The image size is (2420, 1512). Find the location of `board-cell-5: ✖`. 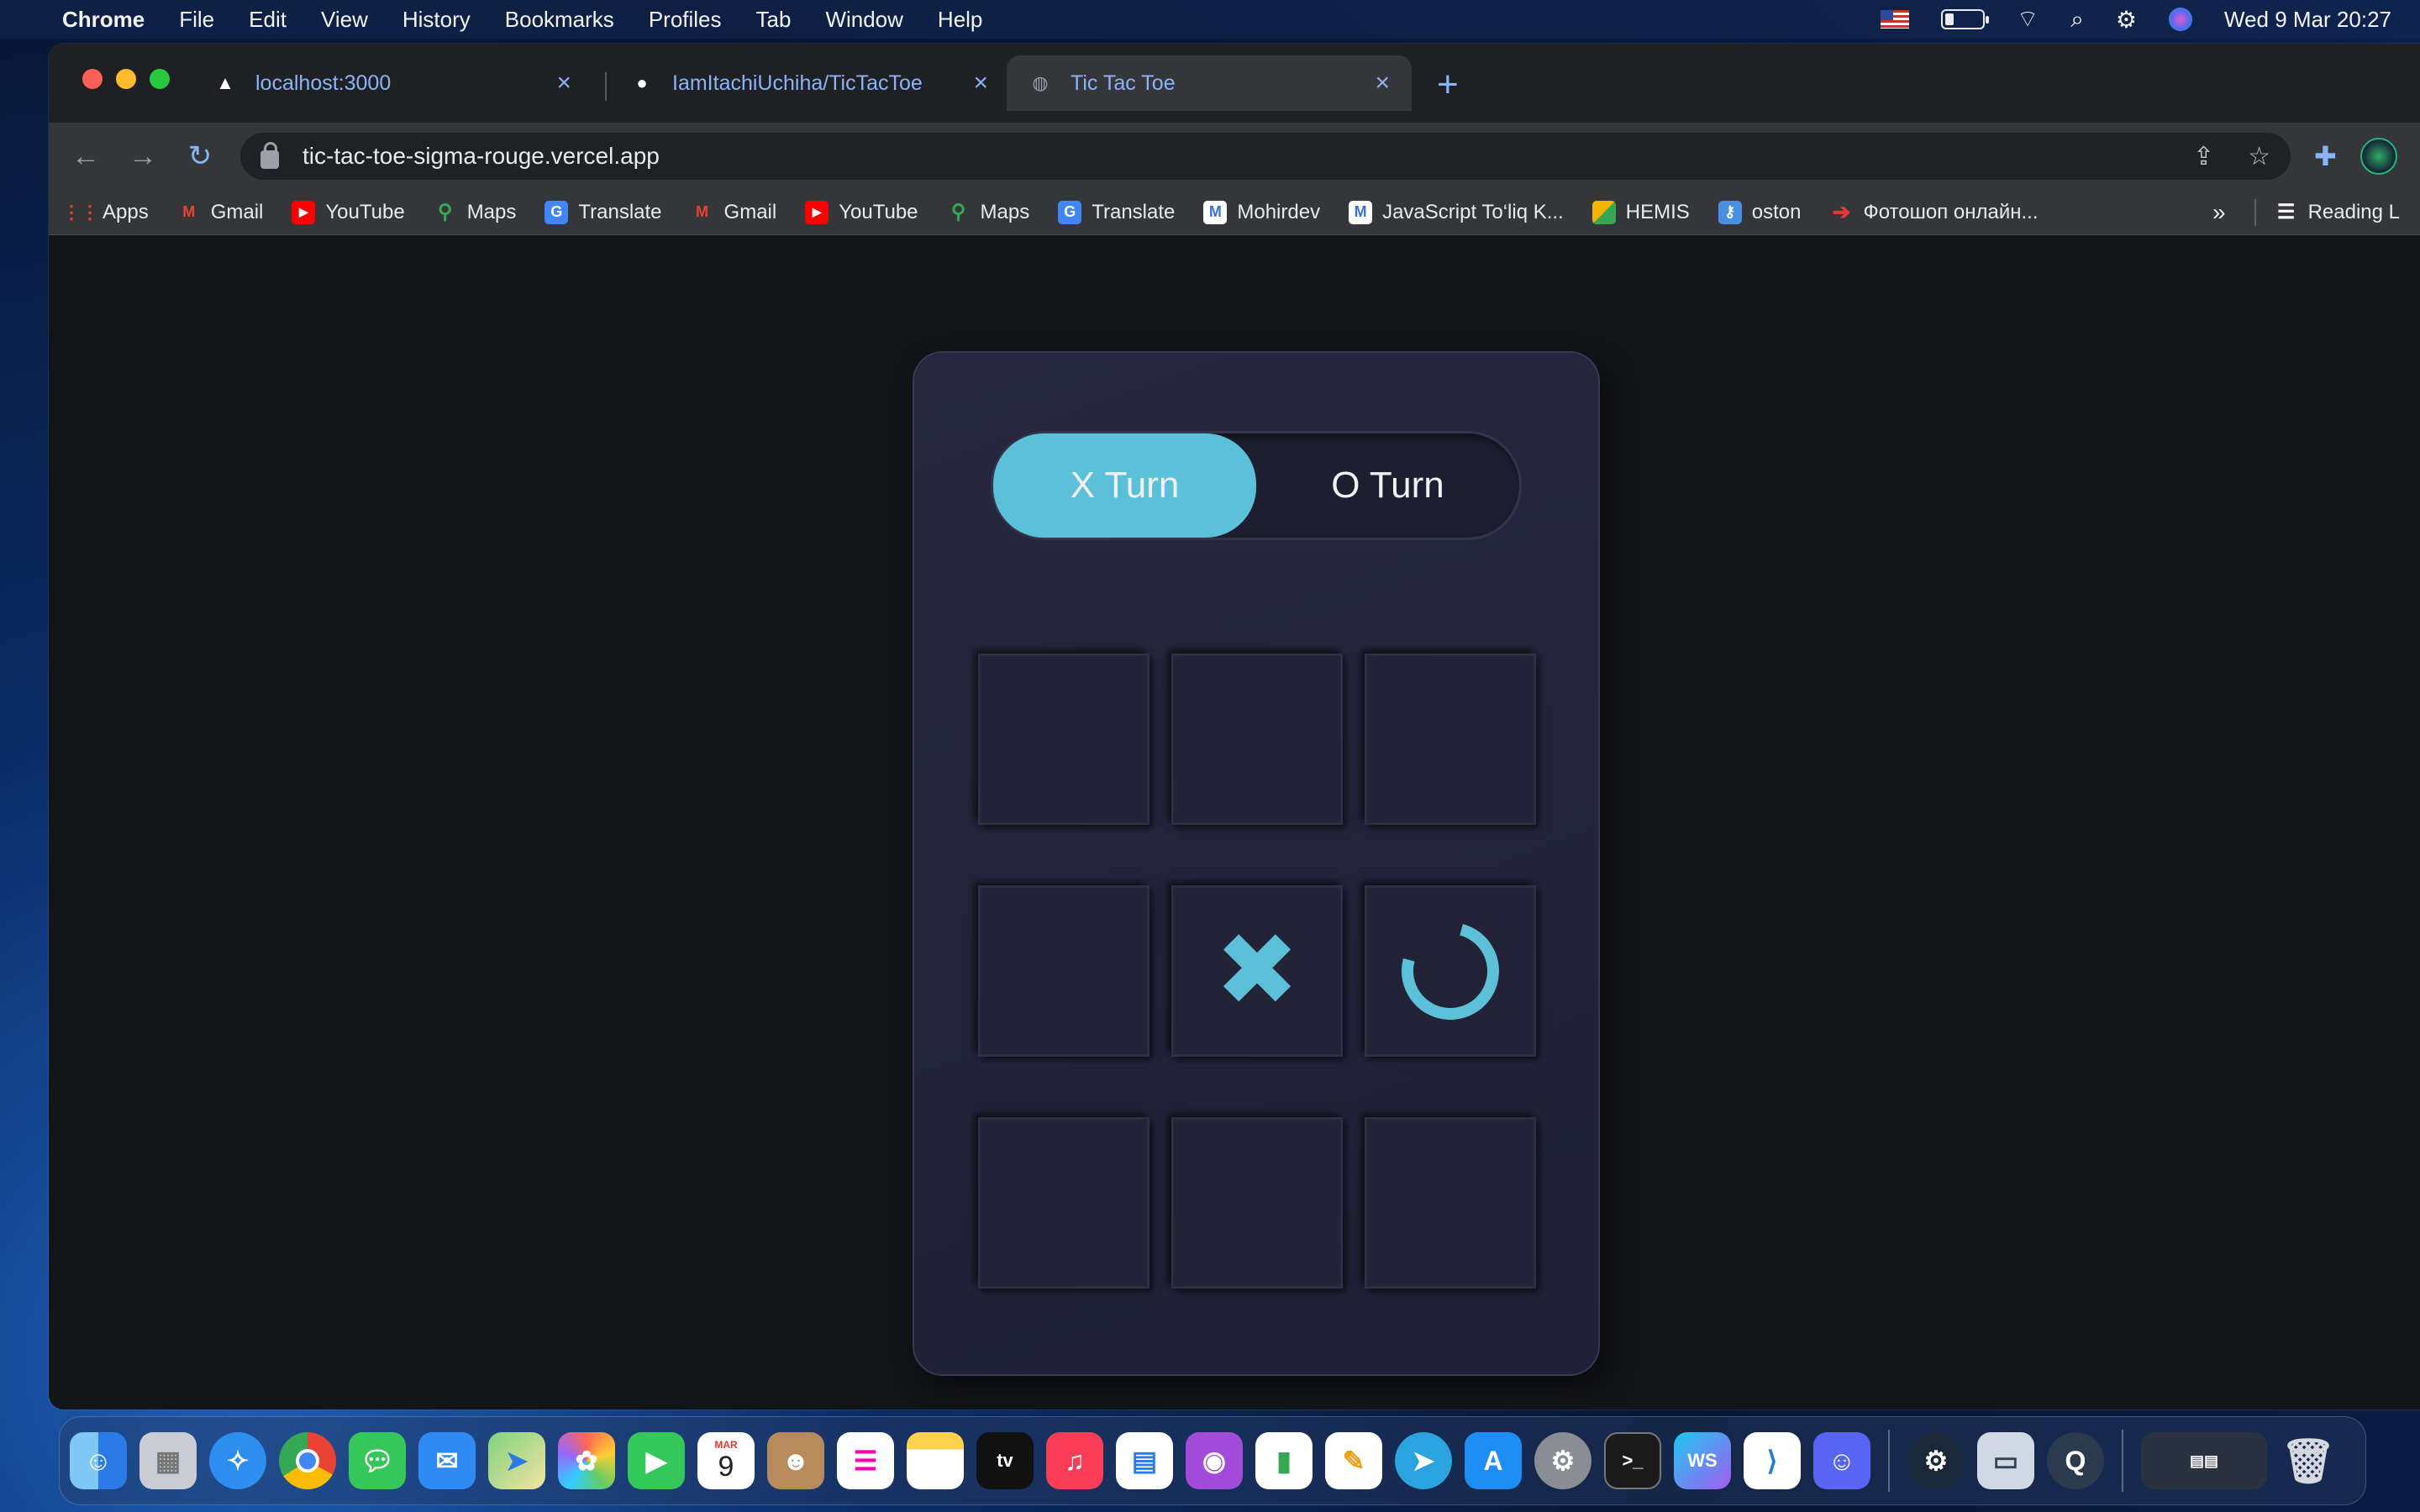

board-cell-5: ✖ is located at coordinates (1257, 971).